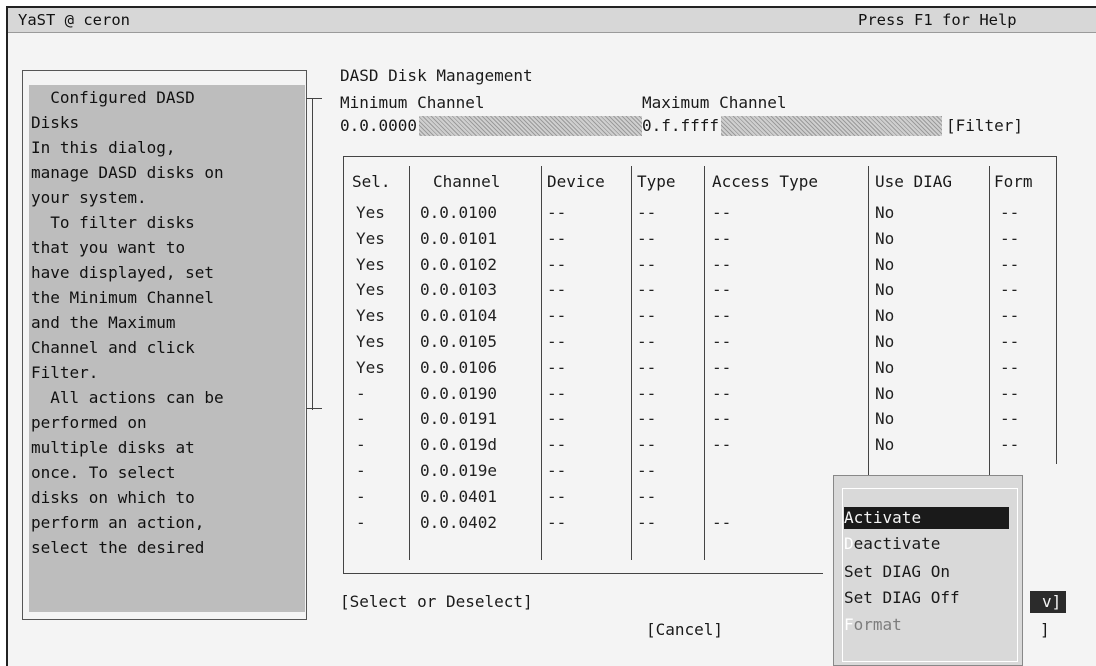  I want to click on table-cell: 0.0.0101, so click(458, 238).